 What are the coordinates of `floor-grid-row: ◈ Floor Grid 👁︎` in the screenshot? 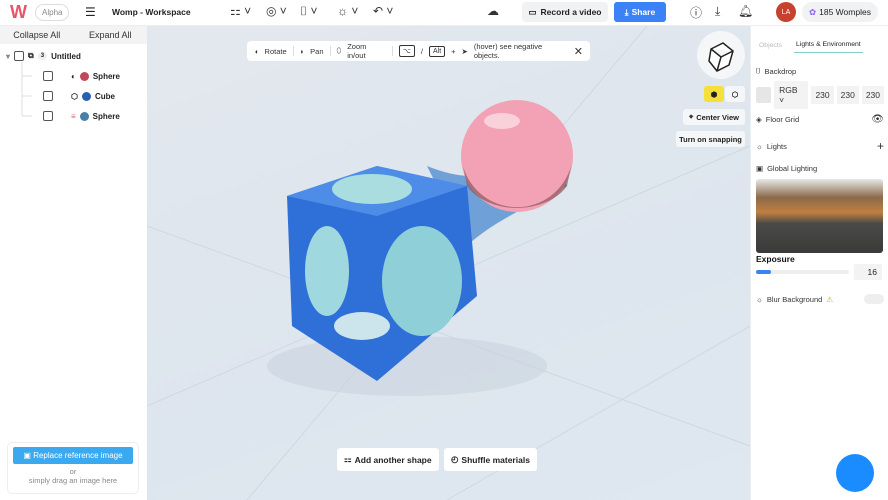 It's located at (820, 119).